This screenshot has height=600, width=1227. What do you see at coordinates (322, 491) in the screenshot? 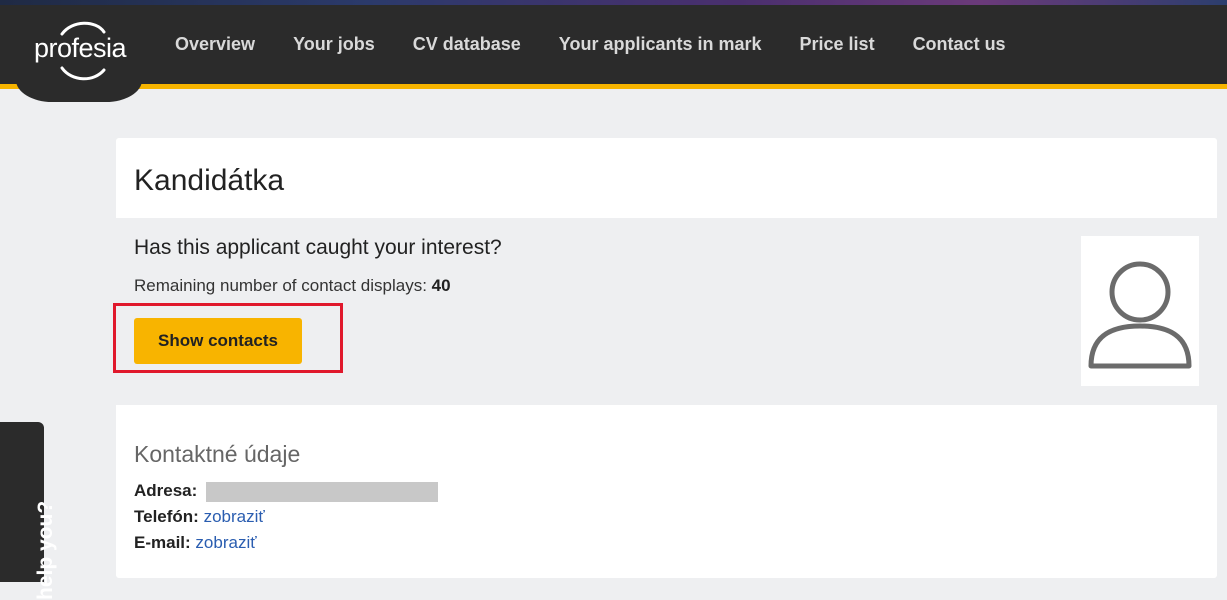
I see `address-redacted` at bounding box center [322, 491].